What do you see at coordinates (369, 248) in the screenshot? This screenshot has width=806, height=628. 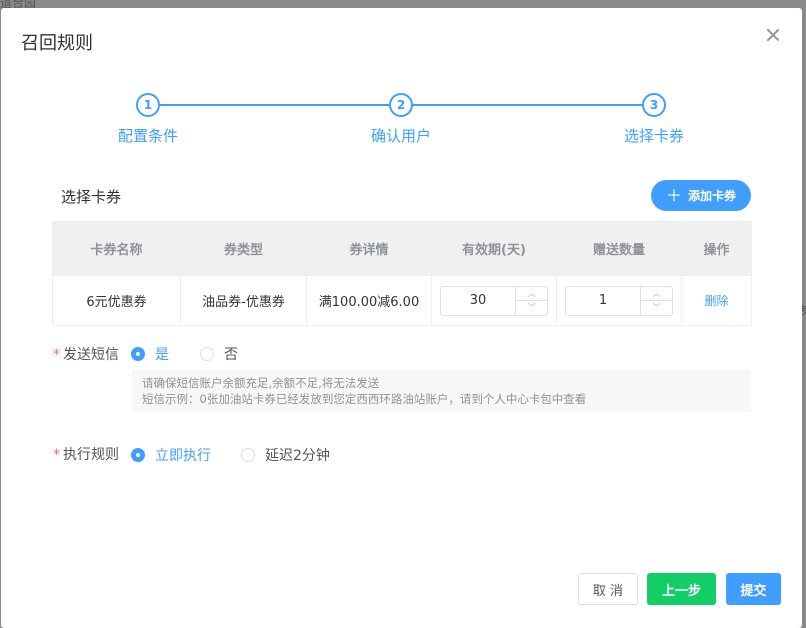 I see `header-coupon-detail: 券详情` at bounding box center [369, 248].